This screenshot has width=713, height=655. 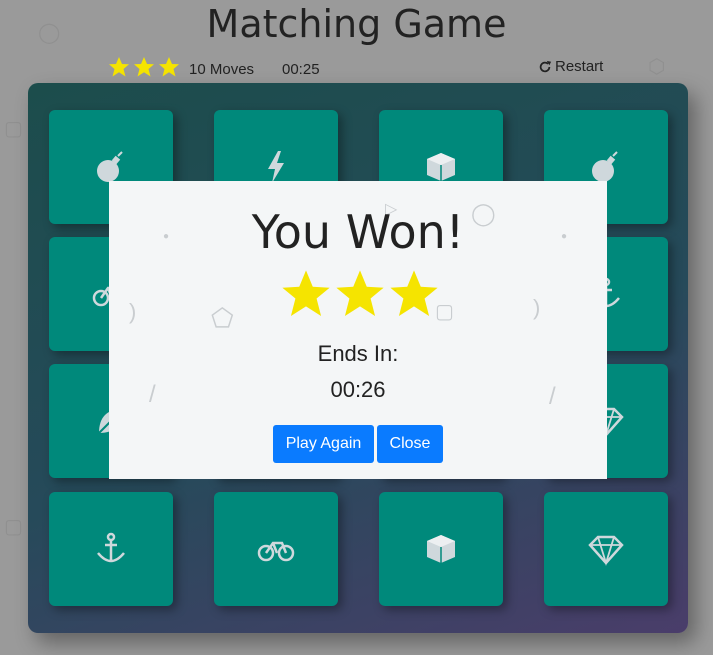 What do you see at coordinates (657, 67) in the screenshot?
I see `bg-hexagon-shape: ⬡` at bounding box center [657, 67].